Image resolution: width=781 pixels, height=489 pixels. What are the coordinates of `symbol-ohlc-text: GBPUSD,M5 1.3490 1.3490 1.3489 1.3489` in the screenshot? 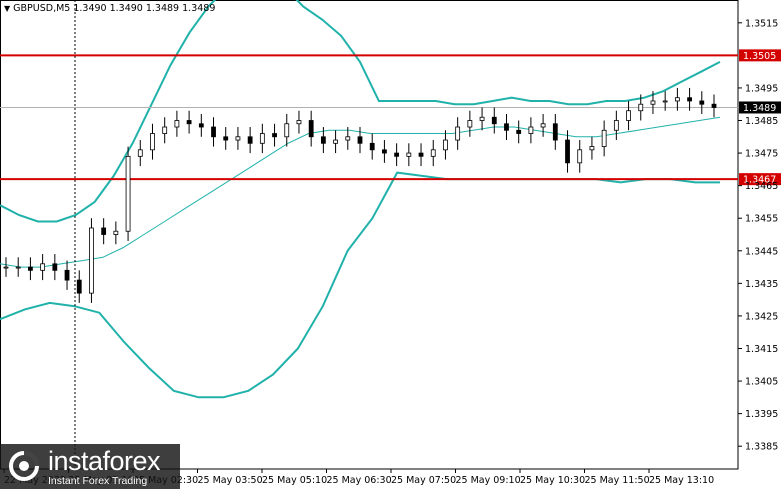 It's located at (114, 8).